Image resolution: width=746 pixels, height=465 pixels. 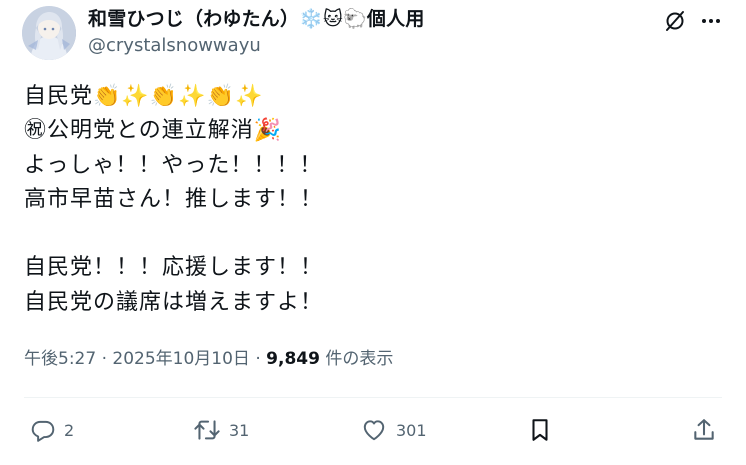 I want to click on reply-icon, so click(x=43, y=431).